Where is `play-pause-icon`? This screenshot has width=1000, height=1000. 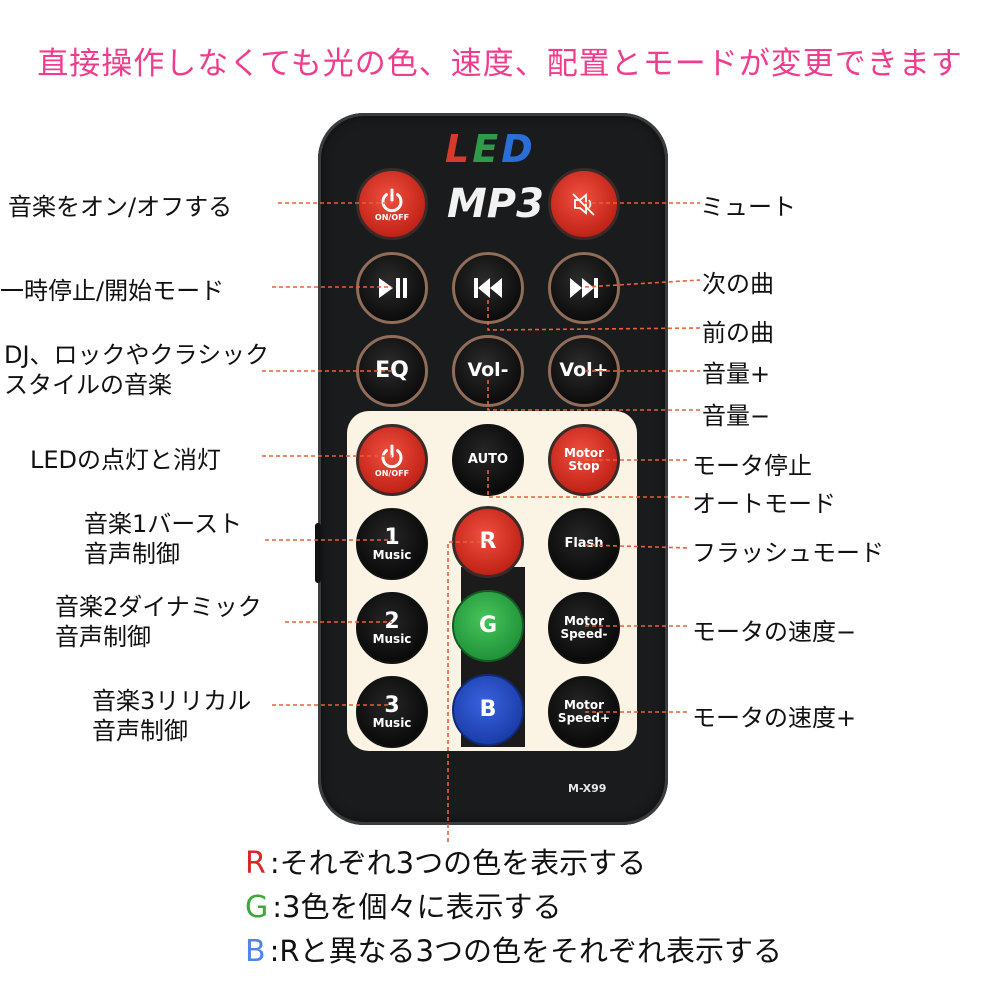
play-pause-icon is located at coordinates (393, 288).